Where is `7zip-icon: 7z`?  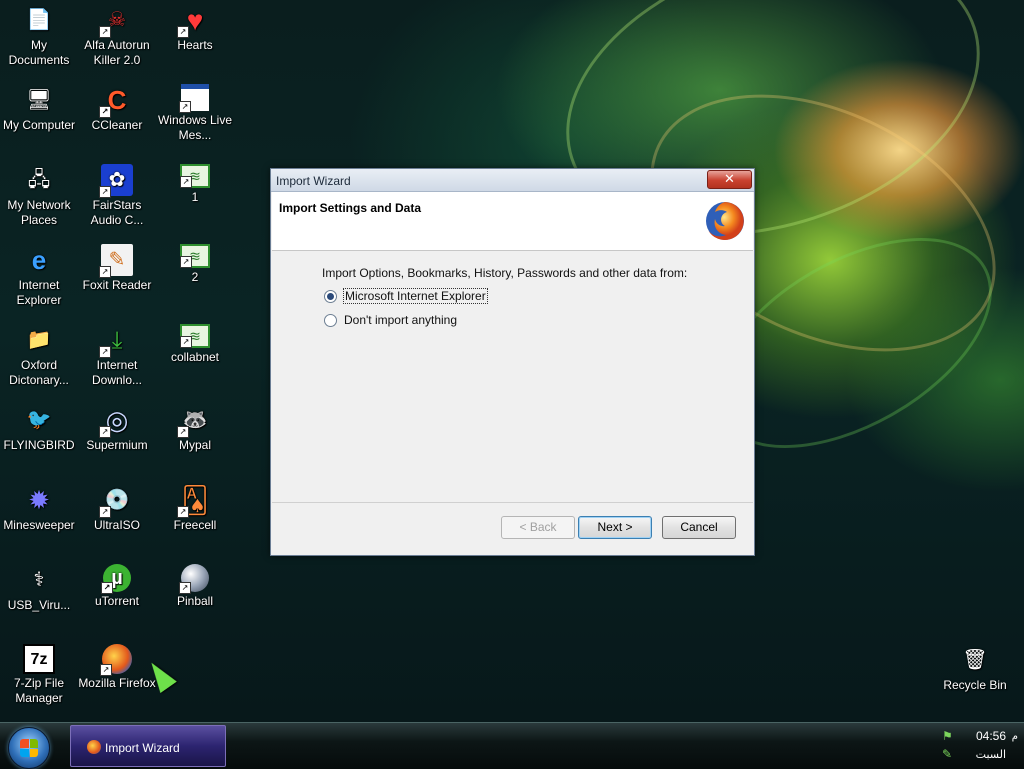 7zip-icon: 7z is located at coordinates (39, 659).